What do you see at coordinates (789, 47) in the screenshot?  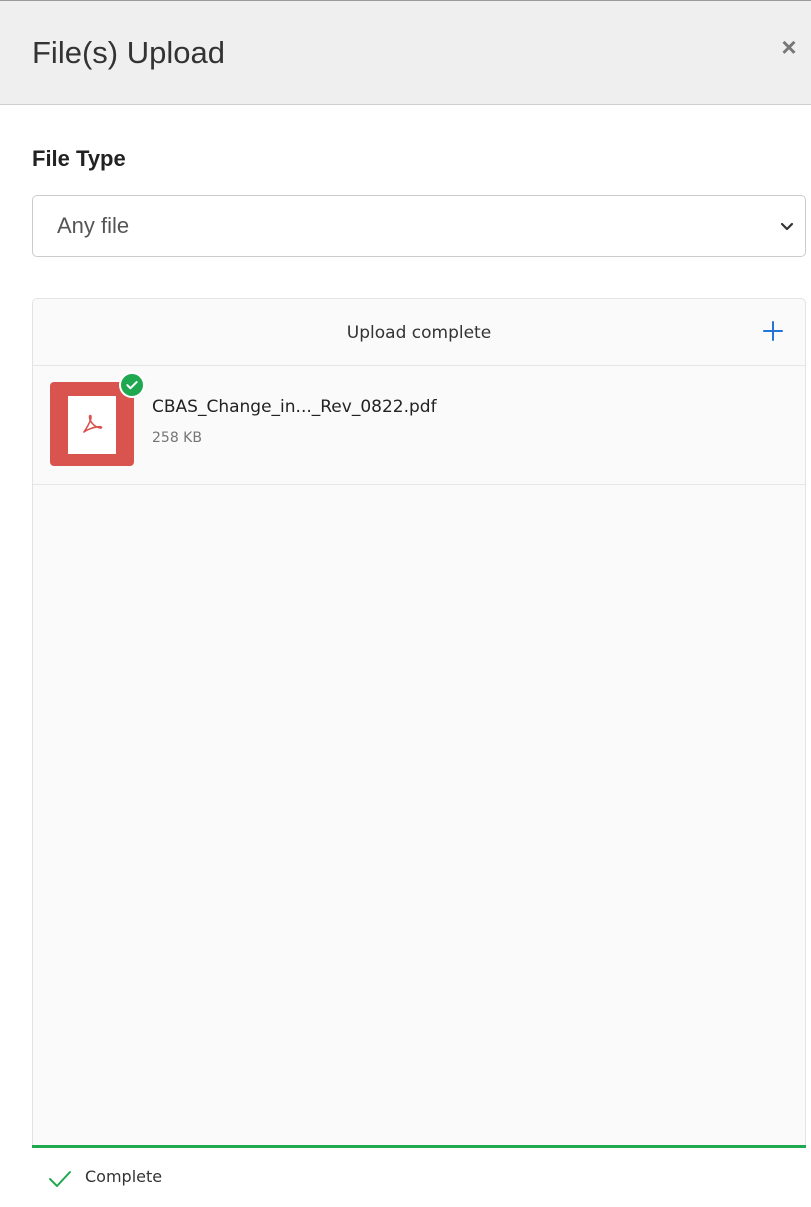 I see `close-button: ×` at bounding box center [789, 47].